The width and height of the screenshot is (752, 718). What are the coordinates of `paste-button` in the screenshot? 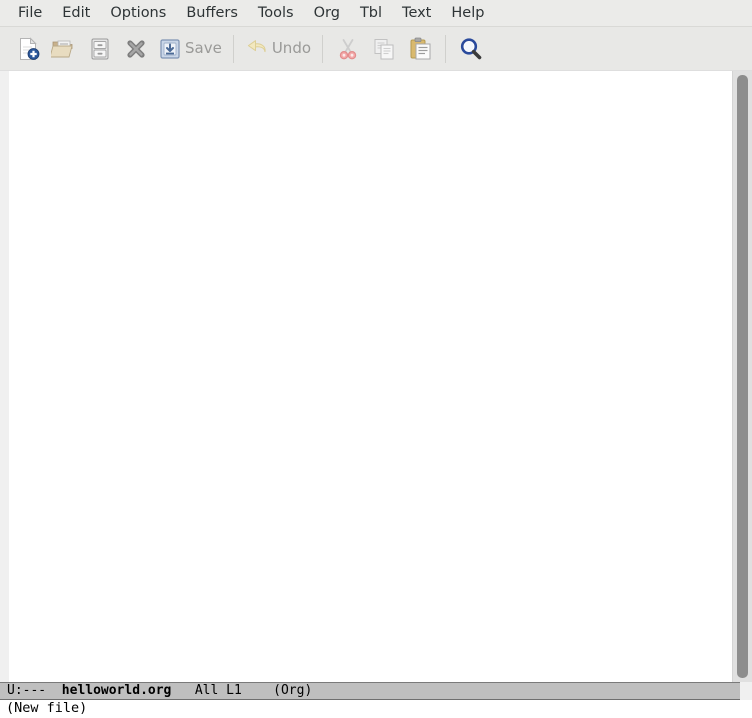 It's located at (420, 49).